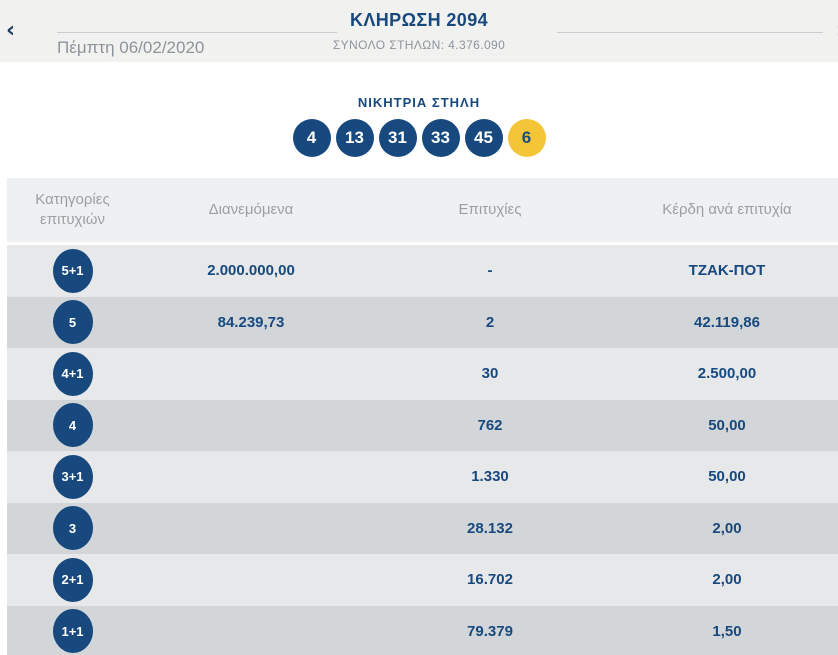 The height and width of the screenshot is (655, 838). I want to click on winning-column-section: ΝΙΚΗΤΡΙΑ ΣΤΗΛΗ 4 13 31 33 45 6, so click(419, 126).